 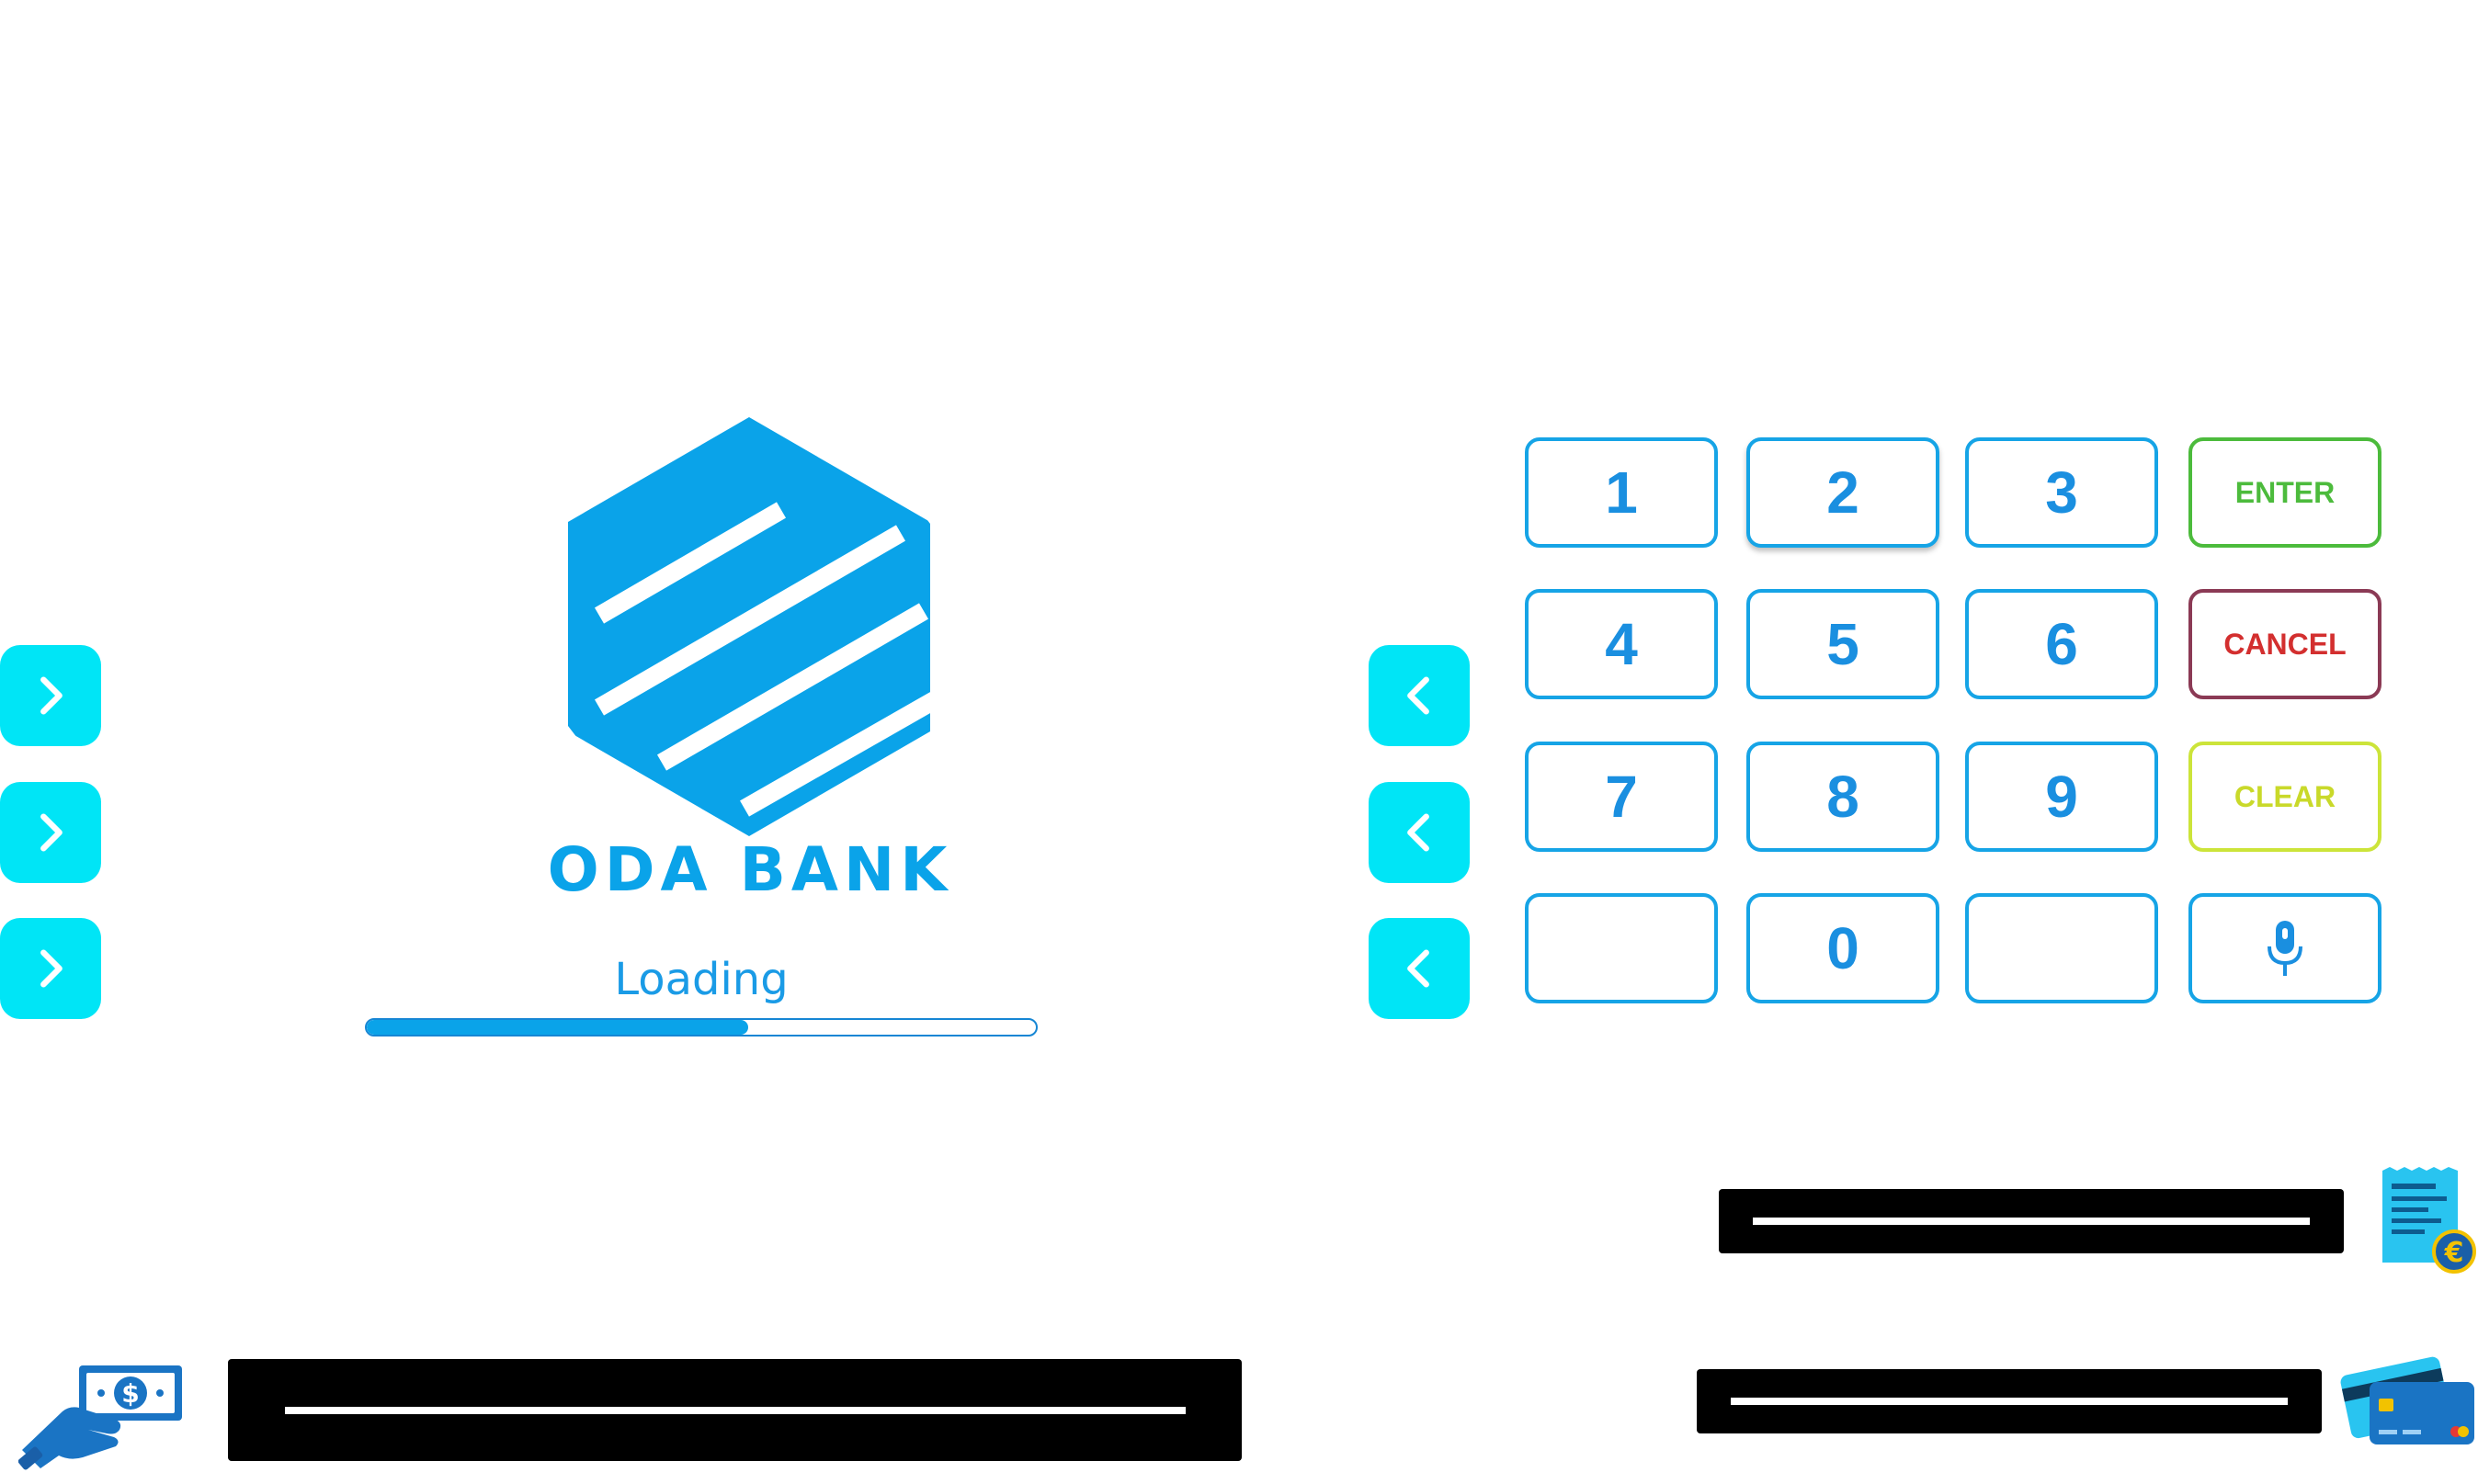 I want to click on clear-button: CLEAR, so click(x=2284, y=797).